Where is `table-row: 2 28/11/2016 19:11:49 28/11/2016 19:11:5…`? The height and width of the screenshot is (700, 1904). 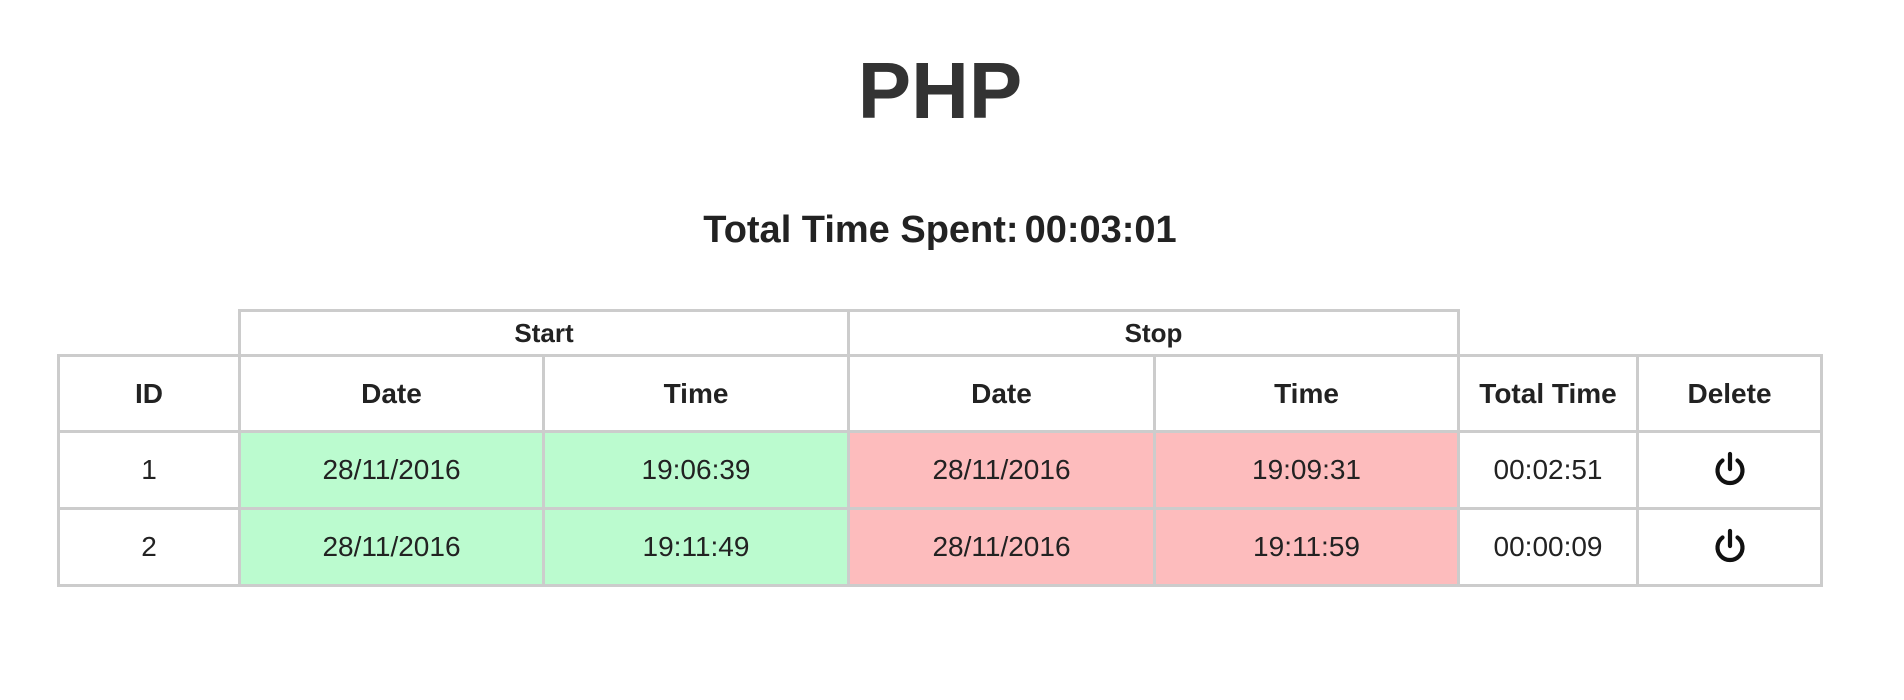
table-row: 2 28/11/2016 19:11:49 28/11/2016 19:11:5… is located at coordinates (940, 547).